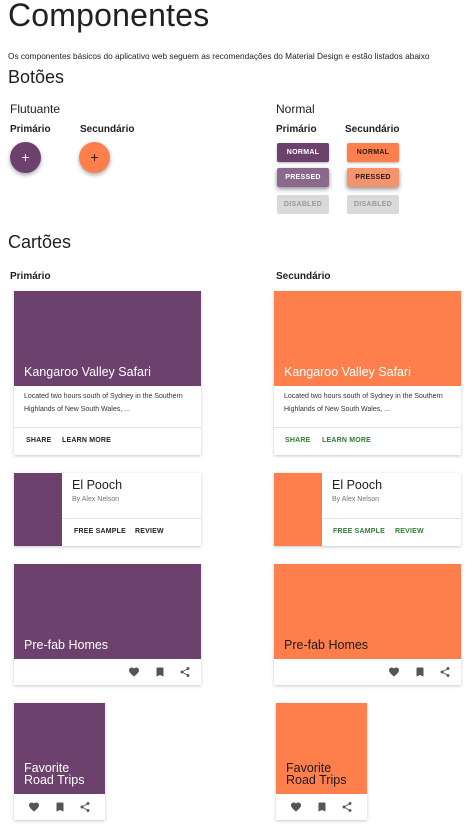 Image resolution: width=473 pixels, height=829 pixels. I want to click on floating-primary-label: Primário, so click(30, 129).